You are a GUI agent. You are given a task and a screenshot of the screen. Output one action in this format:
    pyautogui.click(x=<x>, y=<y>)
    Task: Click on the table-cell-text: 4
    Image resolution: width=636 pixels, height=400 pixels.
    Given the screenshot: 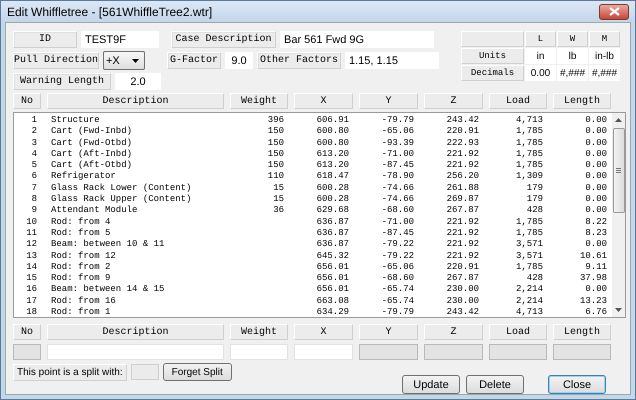 What is the action you would take?
    pyautogui.click(x=34, y=154)
    